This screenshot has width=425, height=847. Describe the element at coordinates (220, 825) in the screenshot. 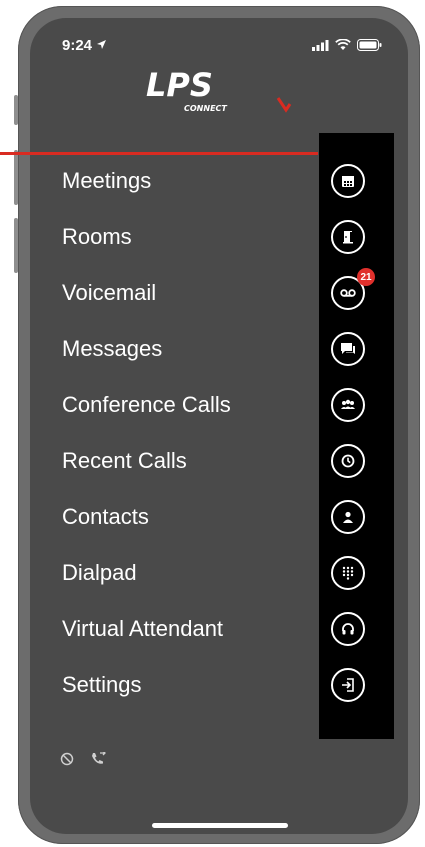

I see `home-indicator` at that location.